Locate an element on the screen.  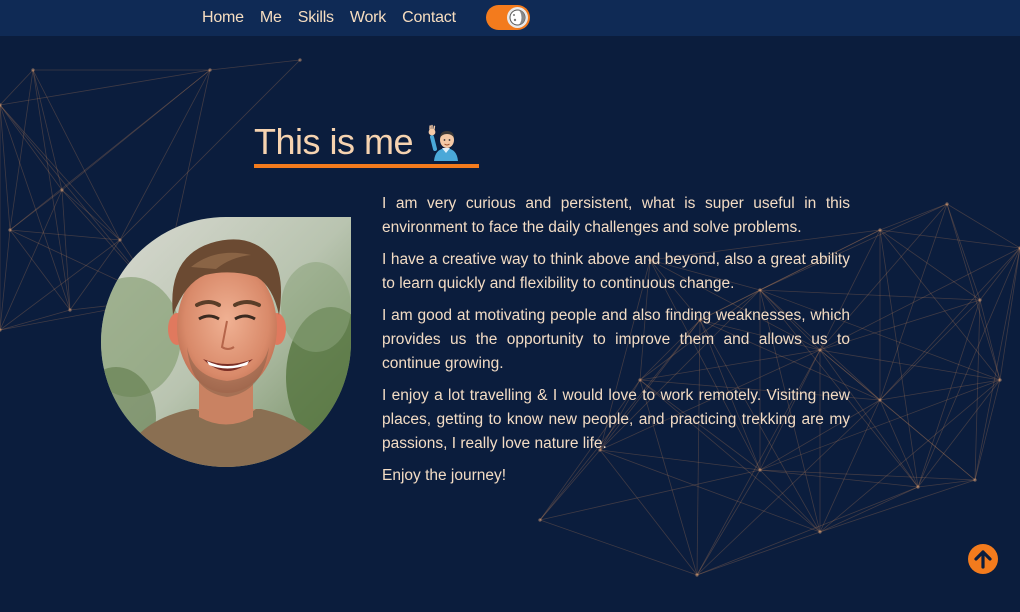
avatar is located at coordinates (226, 342).